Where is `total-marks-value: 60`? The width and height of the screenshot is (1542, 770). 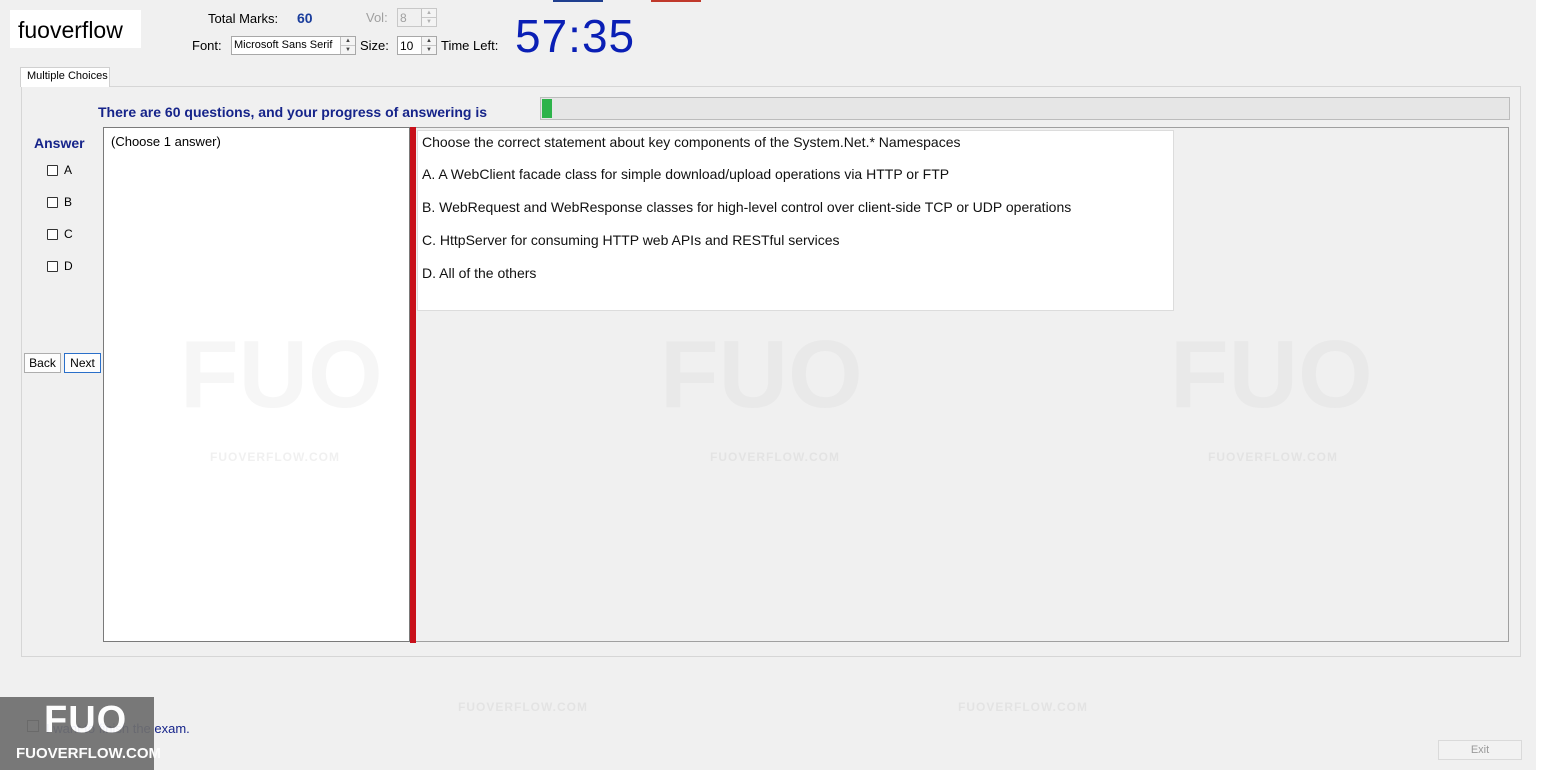
total-marks-value: 60 is located at coordinates (305, 18).